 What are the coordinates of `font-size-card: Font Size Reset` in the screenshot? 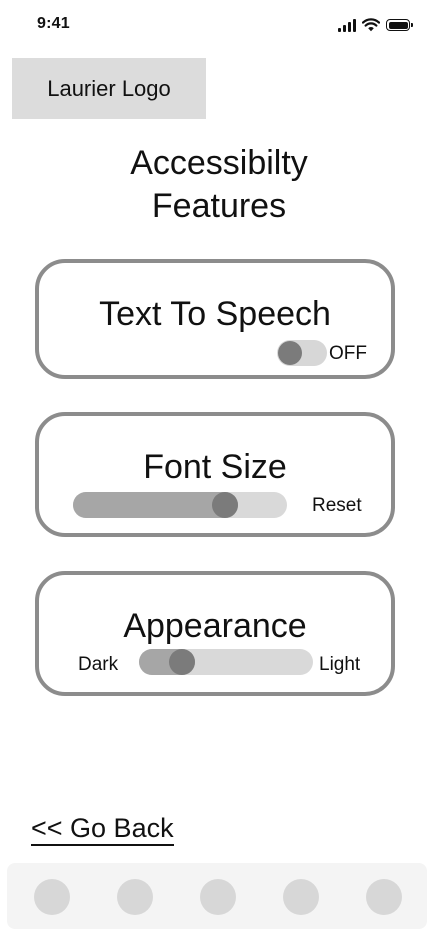 It's located at (215, 474).